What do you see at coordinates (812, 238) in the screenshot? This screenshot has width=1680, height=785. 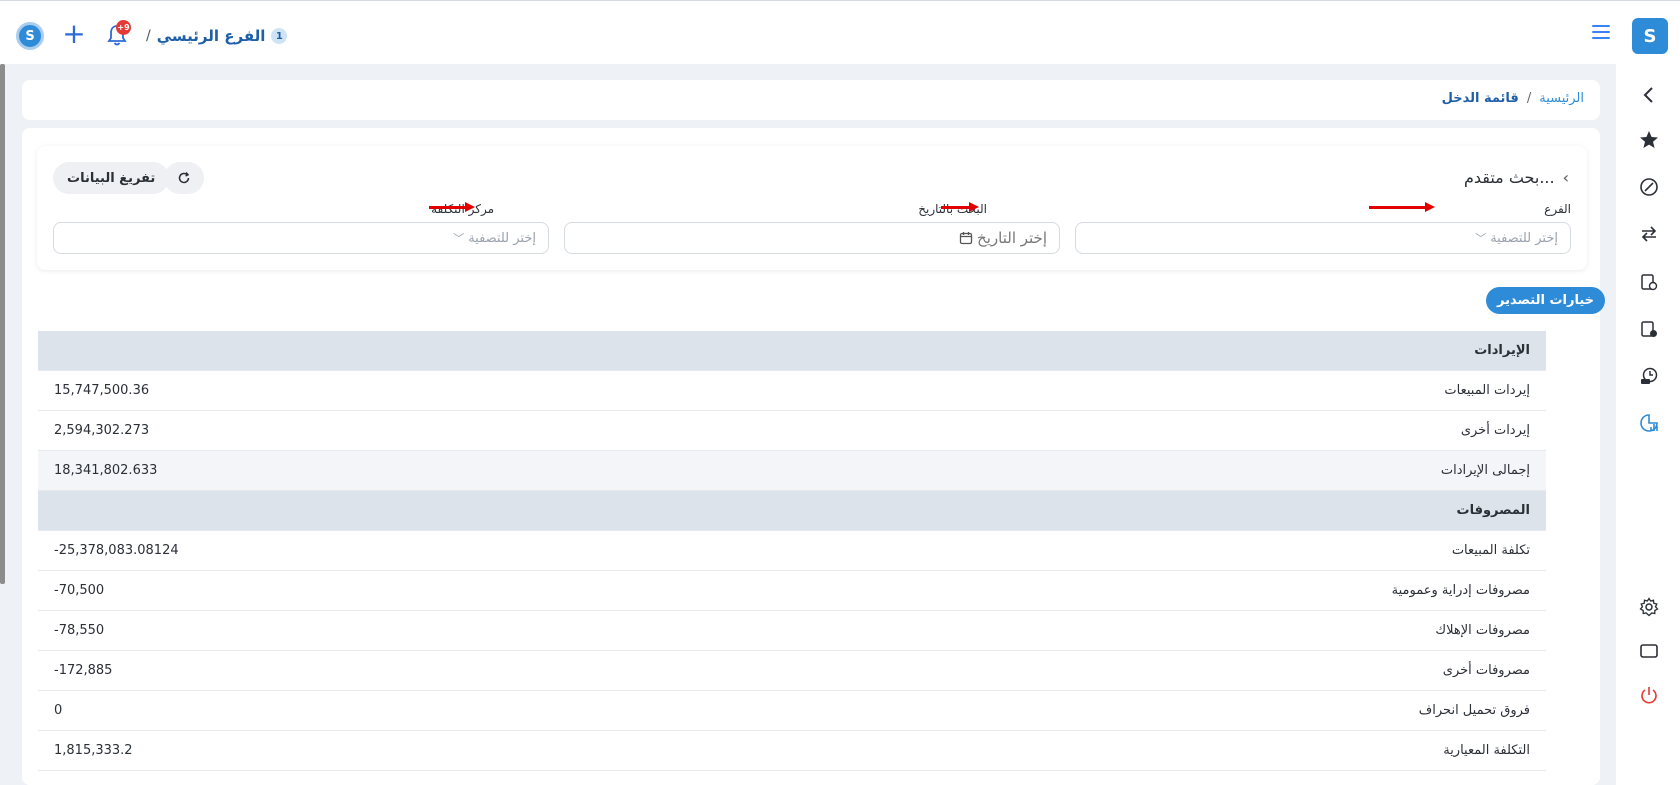 I see `date-filter-input: إختر التاريخ` at bounding box center [812, 238].